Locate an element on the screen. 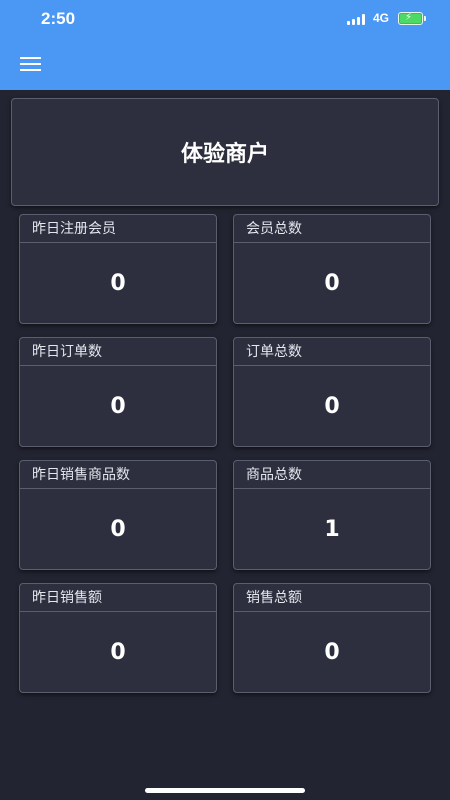 This screenshot has height=800, width=450. stat-label: 商品总数 is located at coordinates (332, 475).